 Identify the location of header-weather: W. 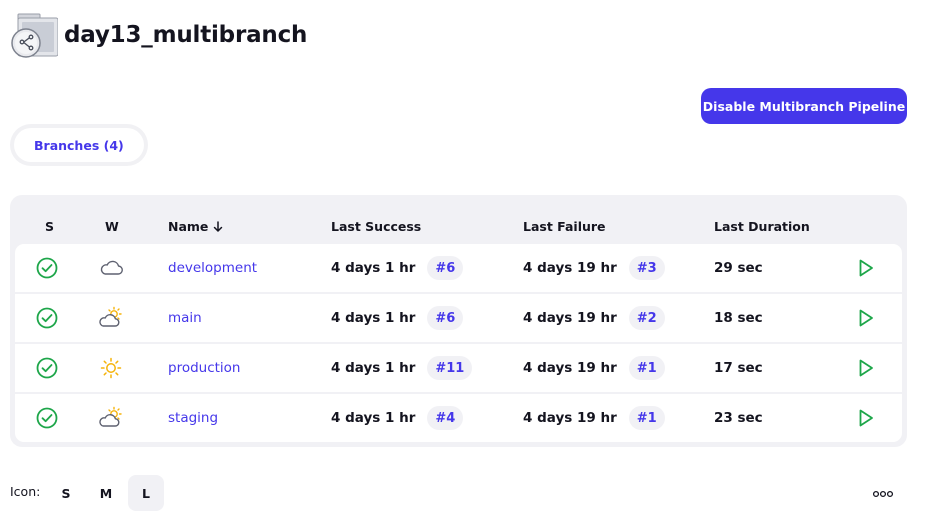
(112, 227).